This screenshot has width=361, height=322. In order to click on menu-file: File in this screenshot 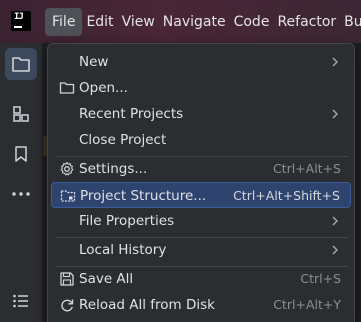, I will do `click(64, 22)`.